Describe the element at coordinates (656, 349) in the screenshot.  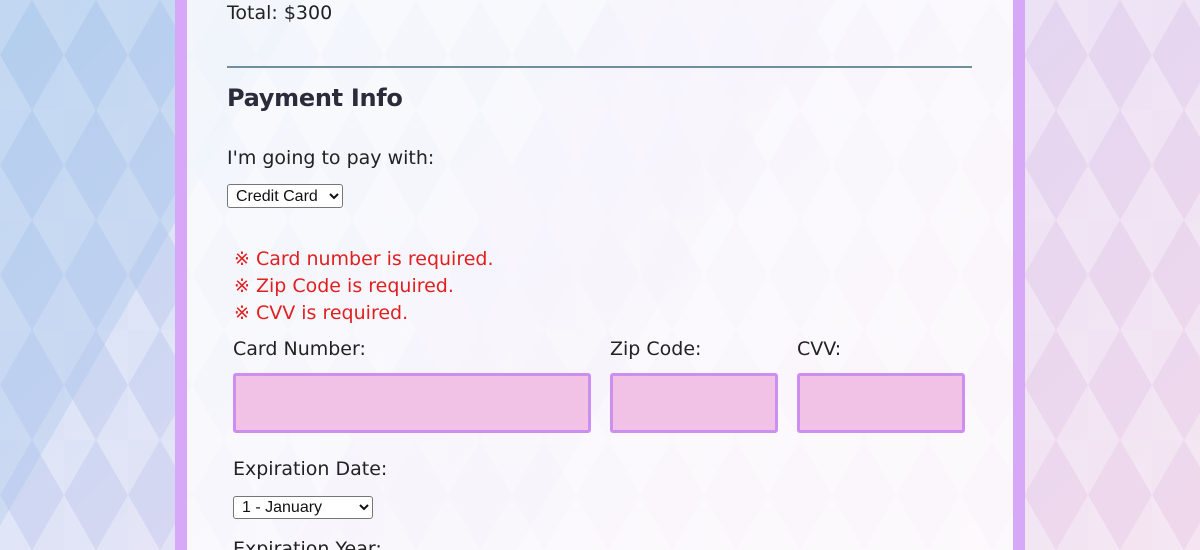
I see `zip-code-label: Zip Code:` at that location.